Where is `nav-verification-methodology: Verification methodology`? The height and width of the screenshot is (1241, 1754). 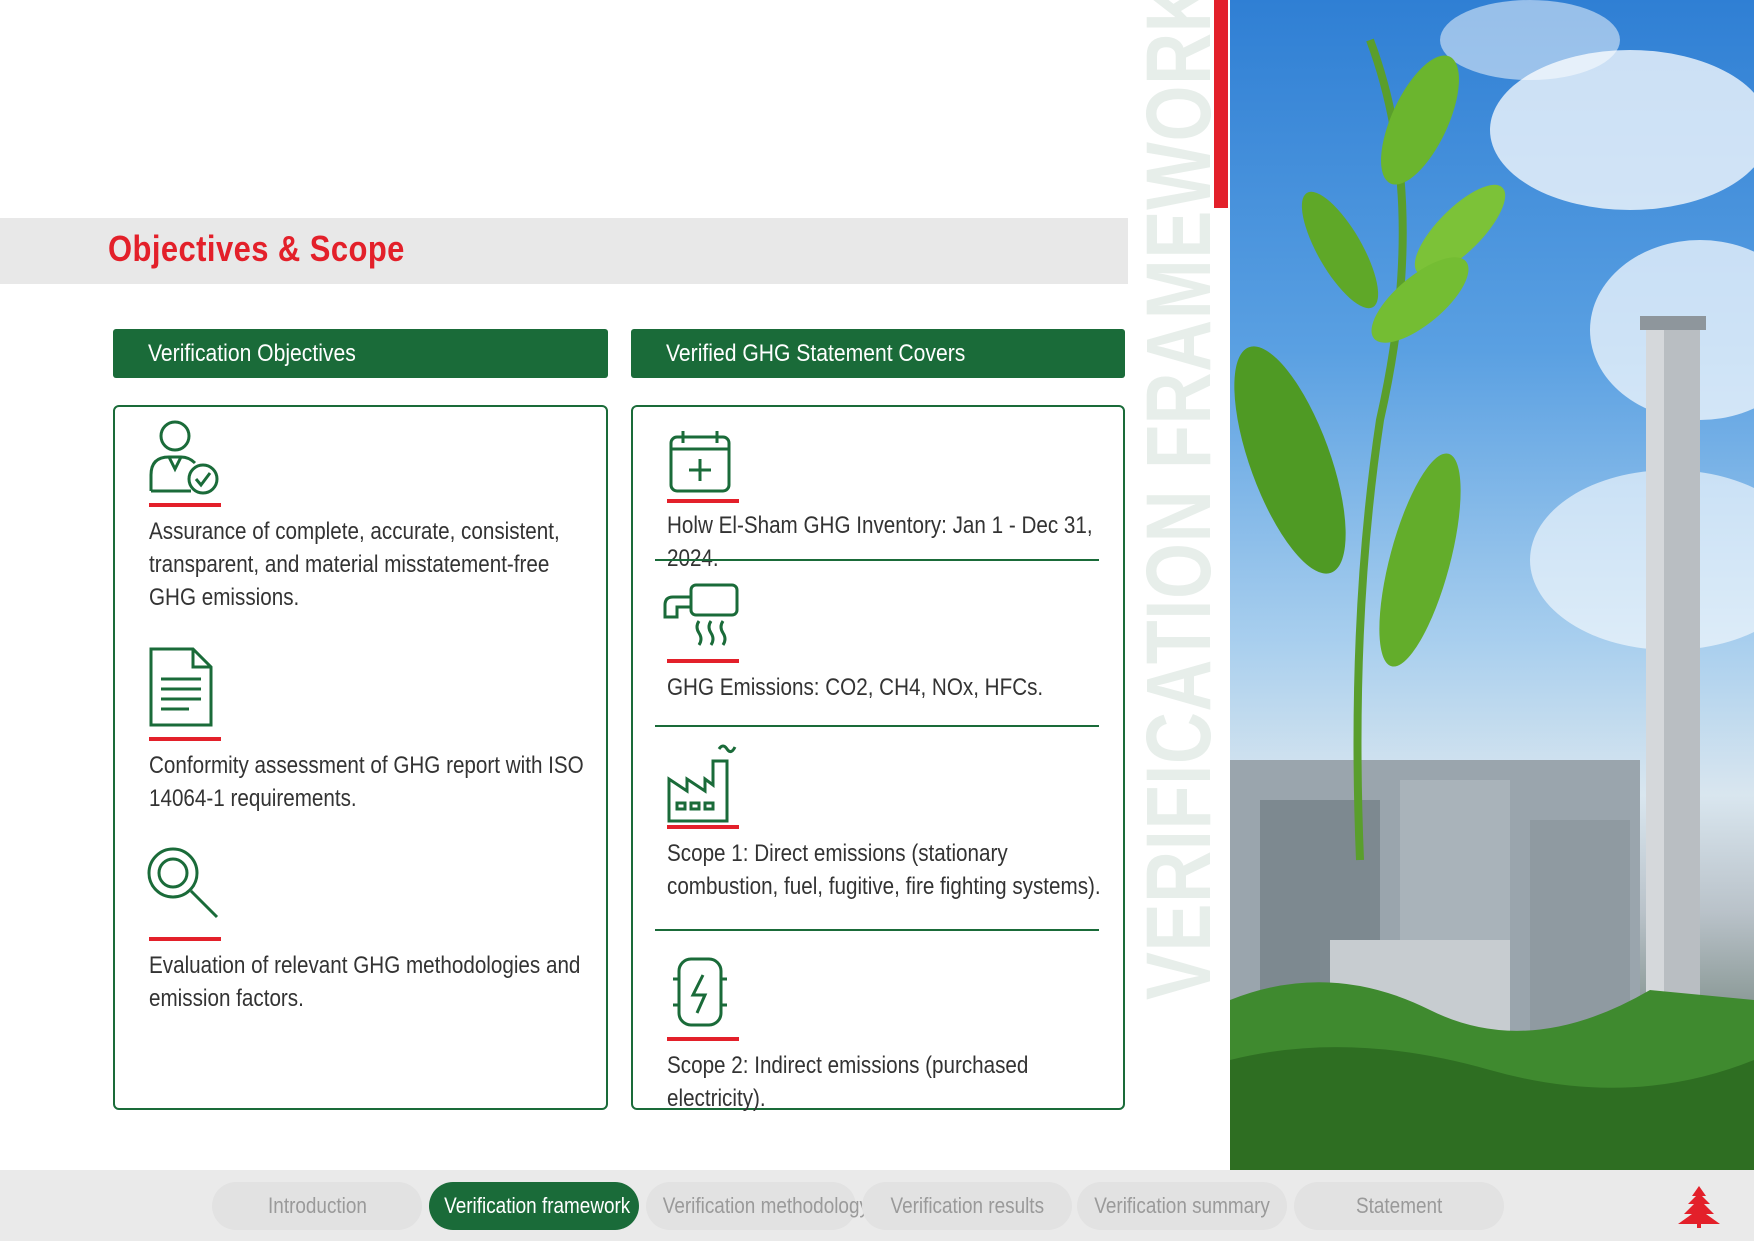
nav-verification-methodology: Verification methodology is located at coordinates (757, 1206).